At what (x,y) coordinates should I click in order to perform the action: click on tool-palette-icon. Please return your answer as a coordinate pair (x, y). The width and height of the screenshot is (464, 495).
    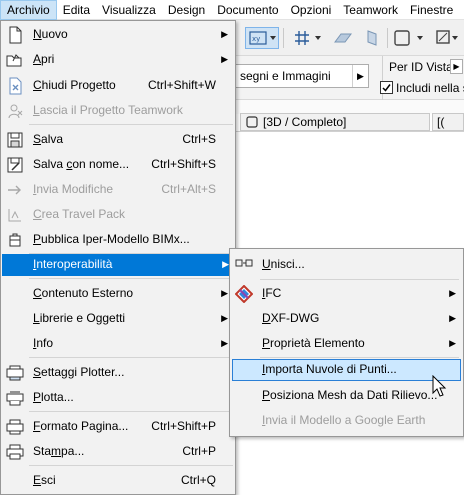
    Looking at the image, I should click on (447, 38).